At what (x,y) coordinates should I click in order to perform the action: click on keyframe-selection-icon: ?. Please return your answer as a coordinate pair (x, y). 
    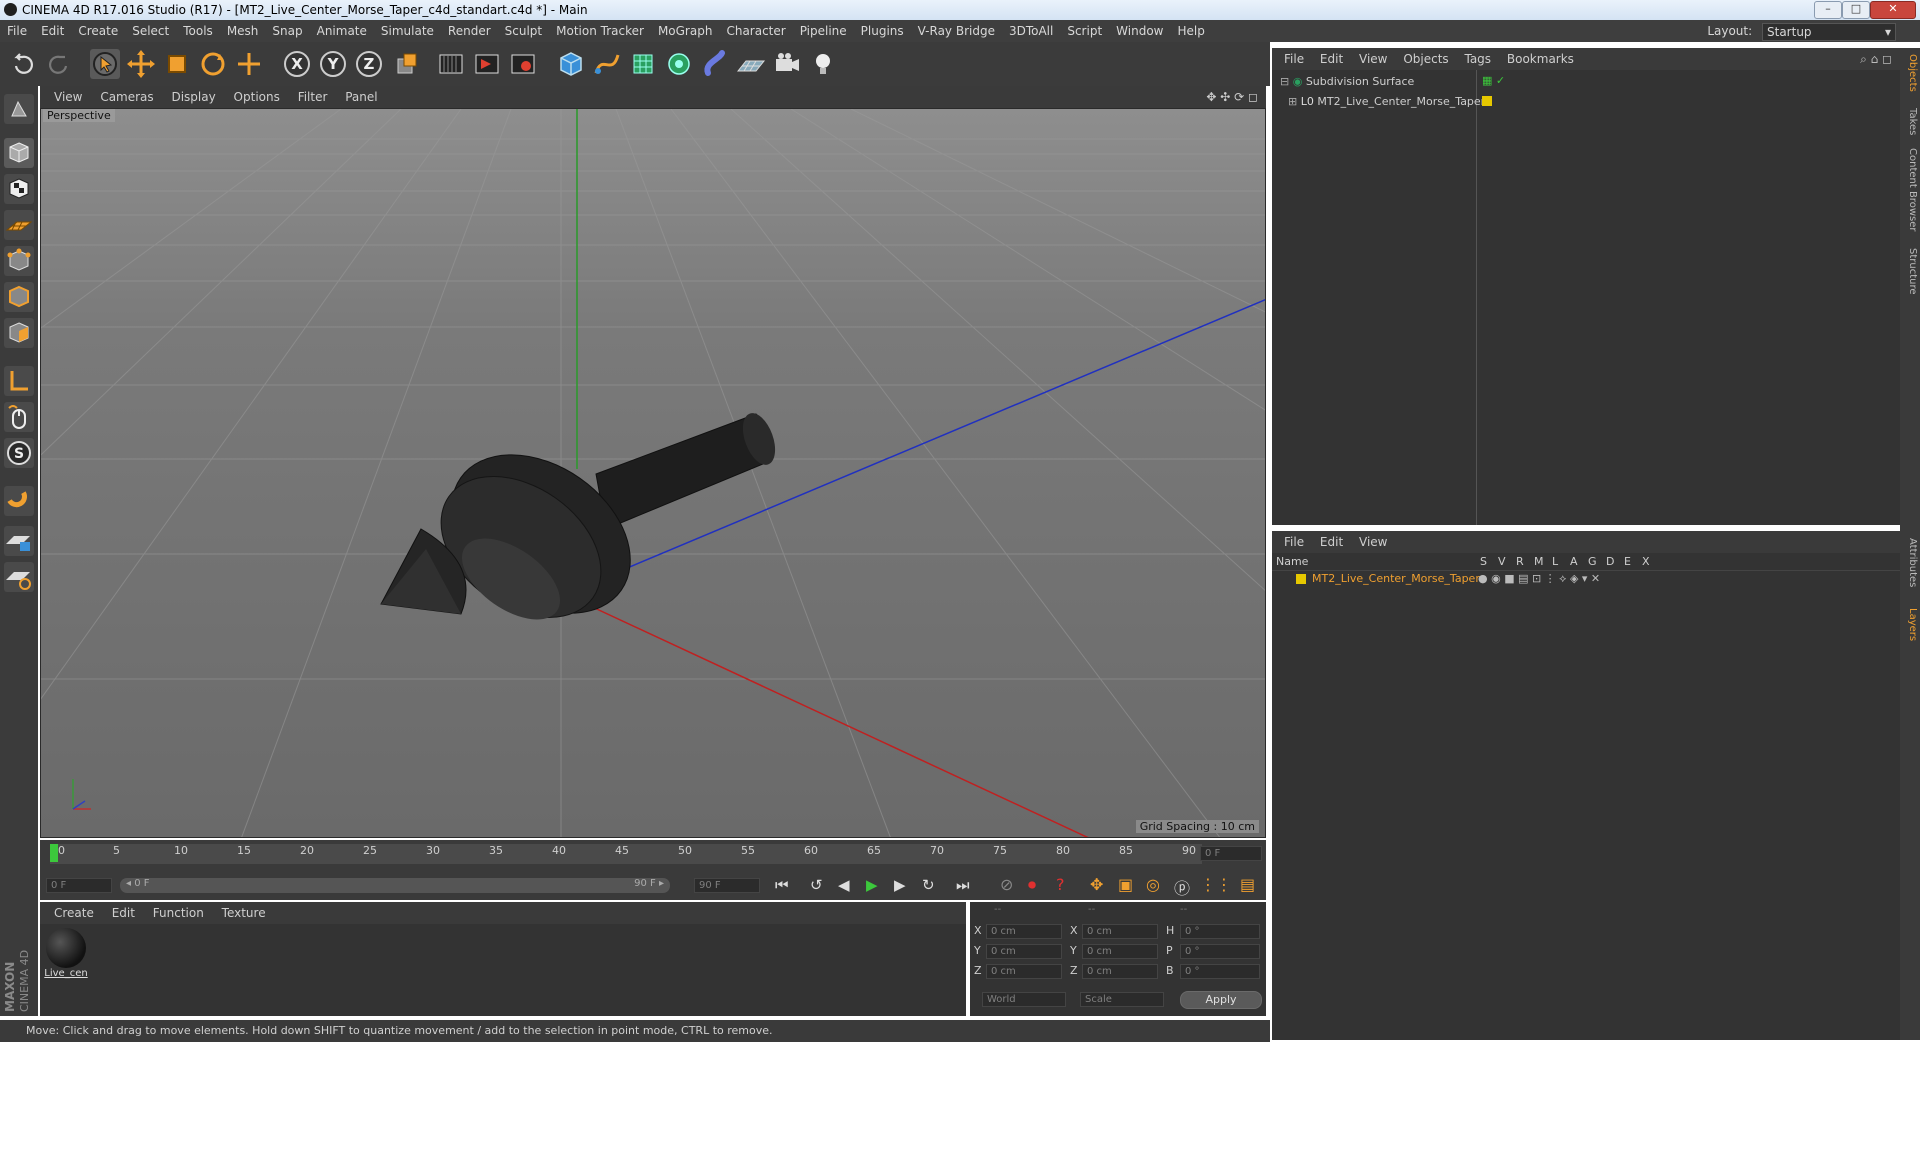
    Looking at the image, I should click on (1060, 884).